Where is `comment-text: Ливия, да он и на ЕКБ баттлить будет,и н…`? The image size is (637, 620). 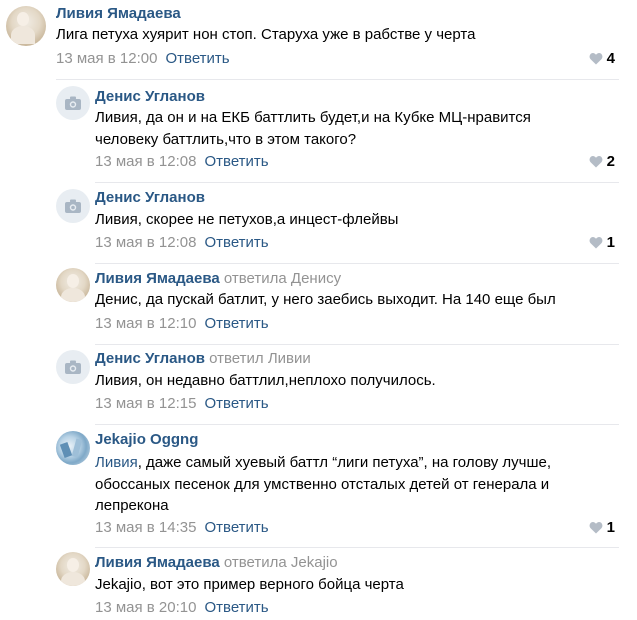 comment-text: Ливия, да он и на ЕКБ баттлить будет,и н… is located at coordinates (313, 117).